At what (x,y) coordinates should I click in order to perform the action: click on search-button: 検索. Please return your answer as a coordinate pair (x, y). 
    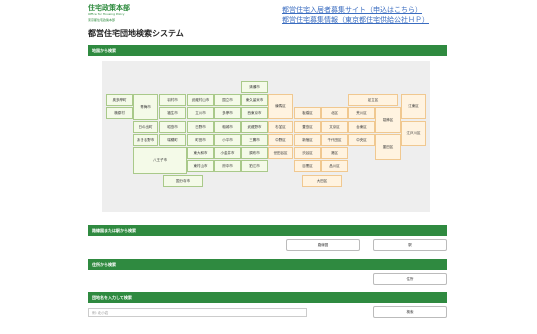
    Looking at the image, I should click on (410, 312).